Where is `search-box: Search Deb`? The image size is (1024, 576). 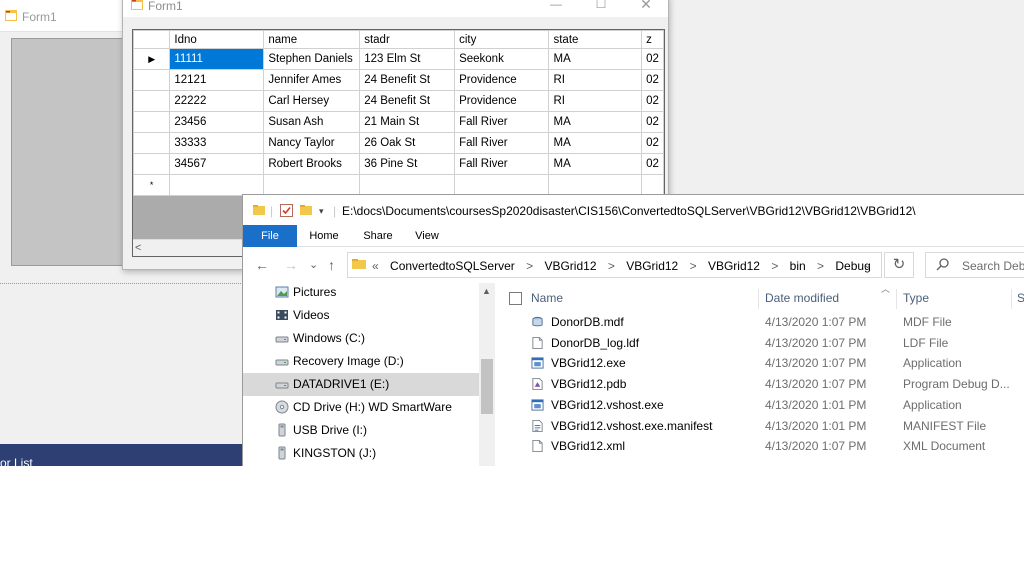
search-box: Search Deb is located at coordinates (974, 265).